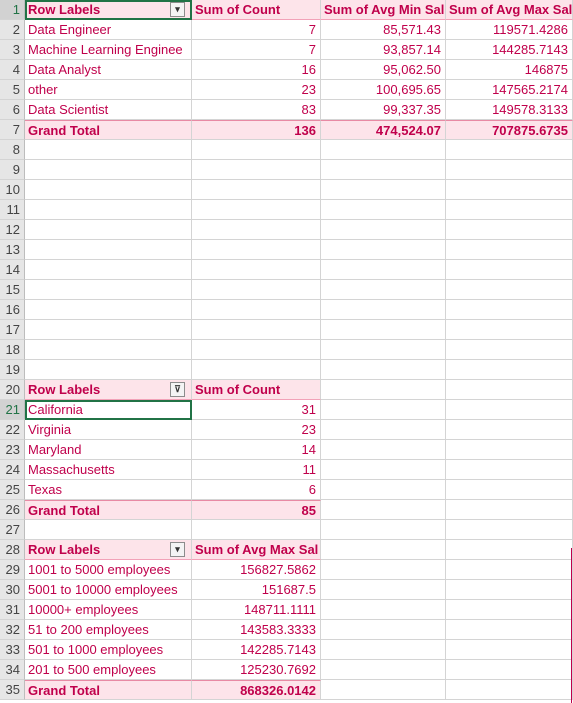 The width and height of the screenshot is (573, 703). What do you see at coordinates (108, 450) in the screenshot?
I see `row-label-cell: Maryland` at bounding box center [108, 450].